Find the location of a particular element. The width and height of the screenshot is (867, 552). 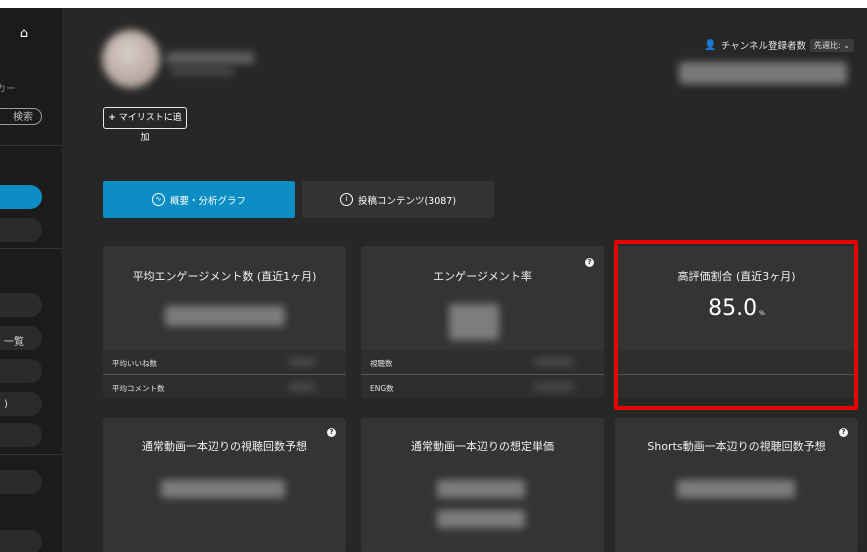

home-icon: ⌂ is located at coordinates (24, 34).